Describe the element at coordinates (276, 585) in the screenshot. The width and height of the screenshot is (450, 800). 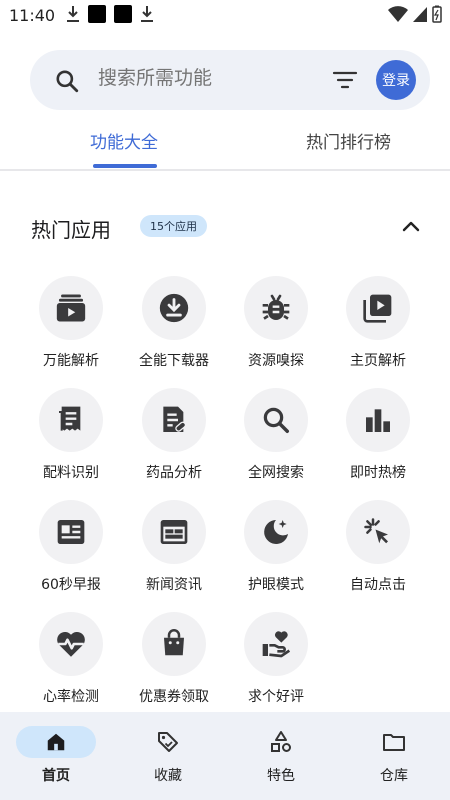
I see `app-label: 护眼模式` at that location.